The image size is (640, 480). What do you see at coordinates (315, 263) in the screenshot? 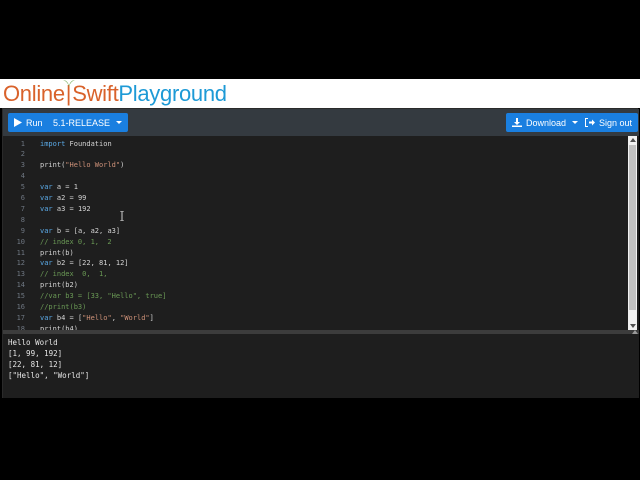
I see `code-line: 12 var b2 = [22, 81, 12]` at bounding box center [315, 263].